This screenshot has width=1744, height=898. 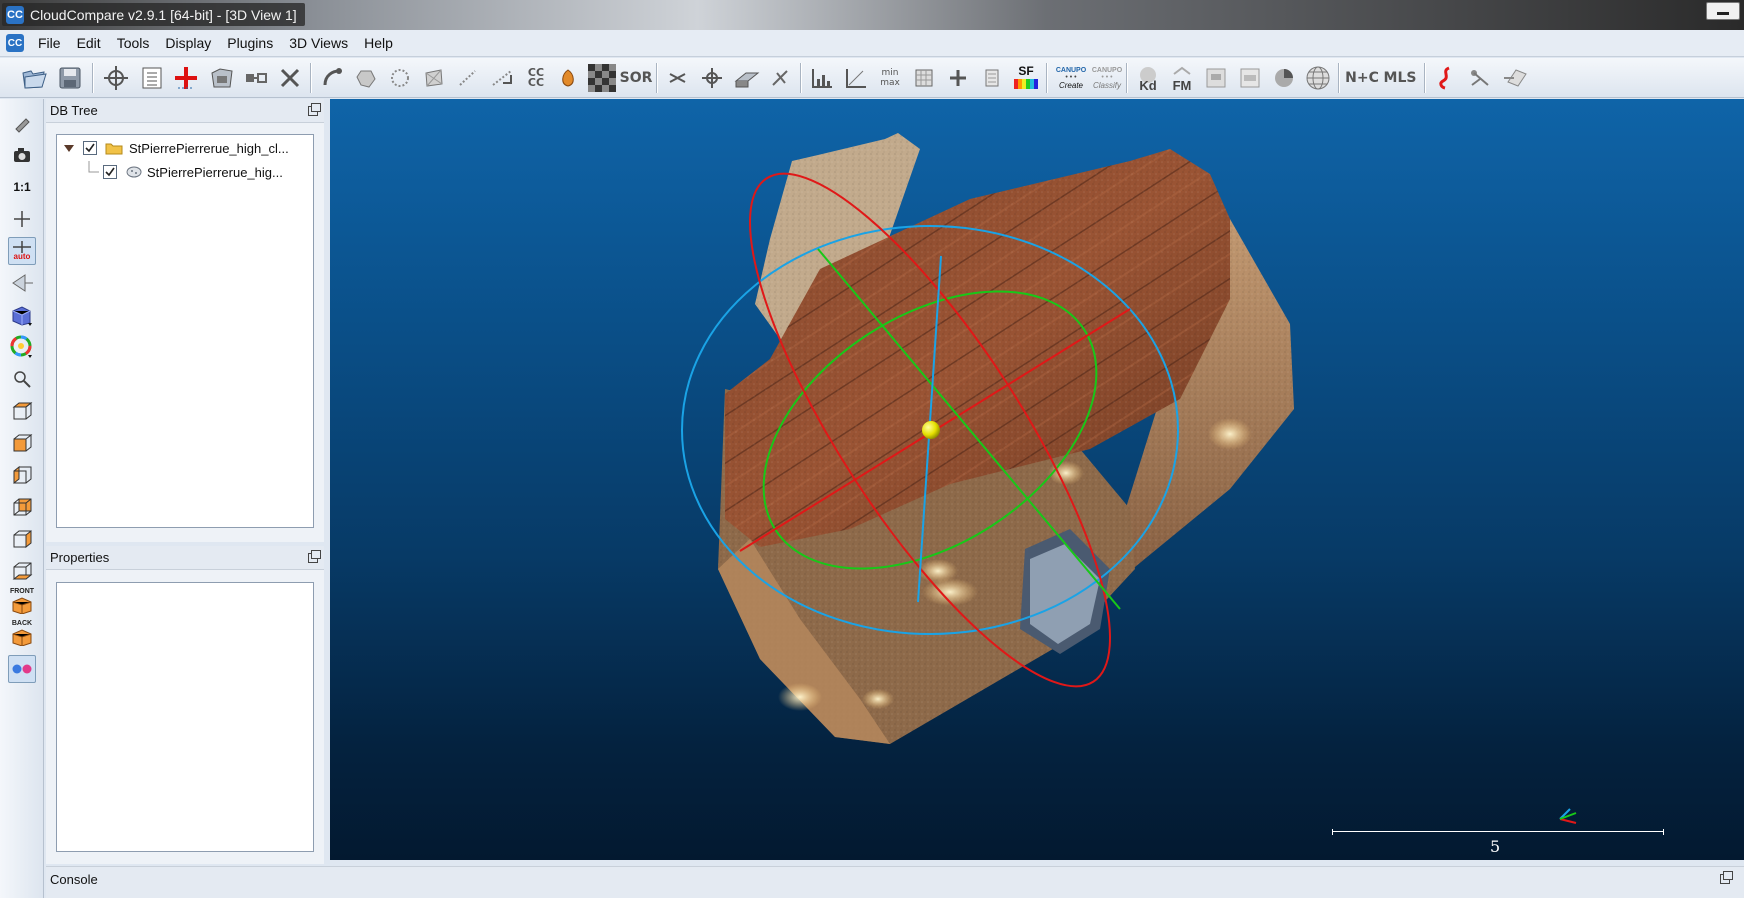 I want to click on scissors-icon, so click(x=678, y=78).